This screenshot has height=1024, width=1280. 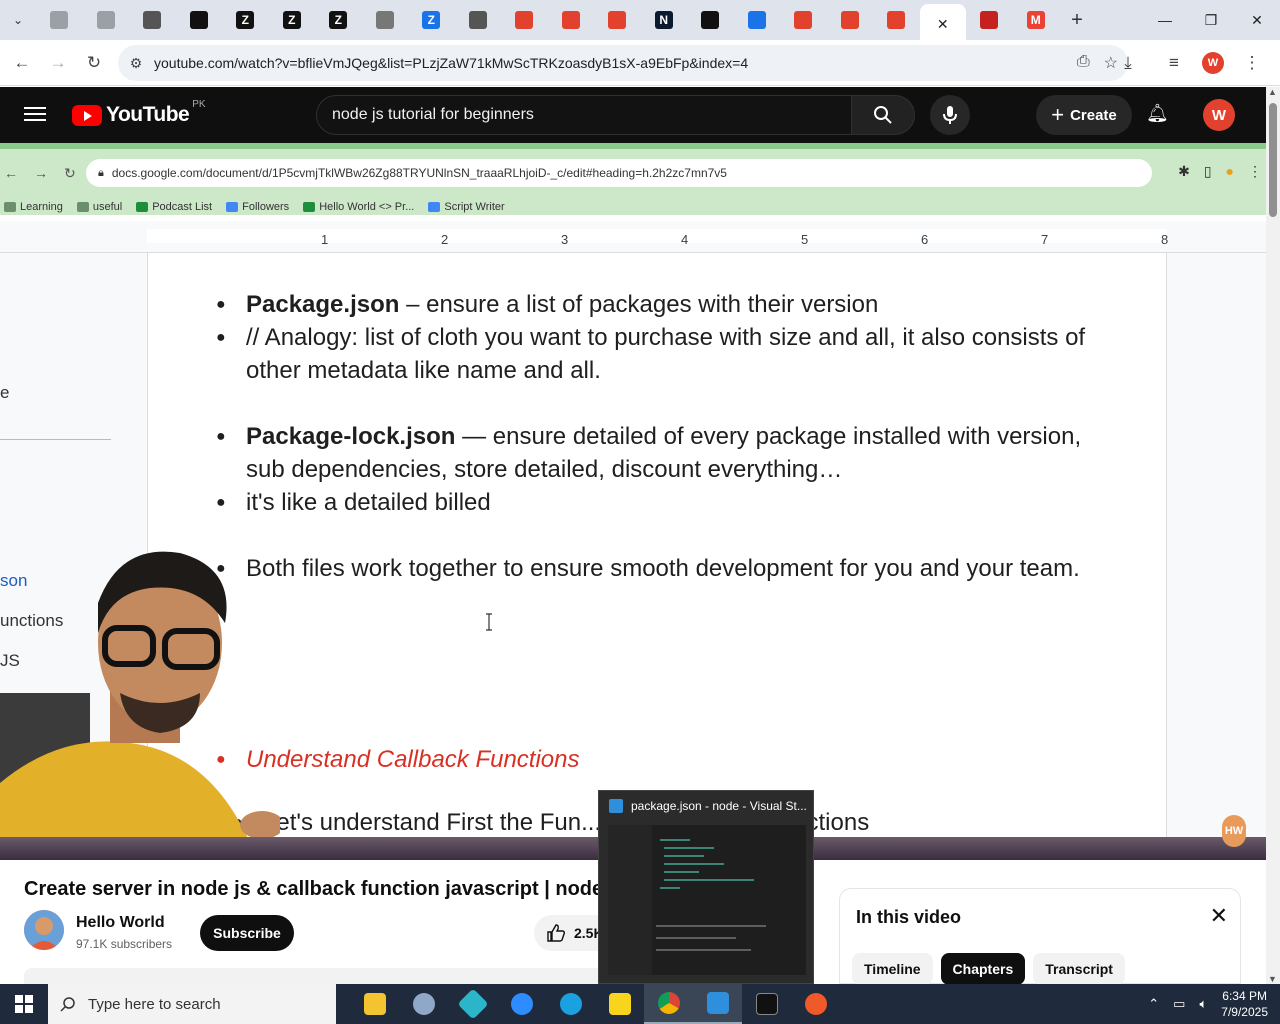 I want to click on menu-icon: ⋮, so click(x=1252, y=63).